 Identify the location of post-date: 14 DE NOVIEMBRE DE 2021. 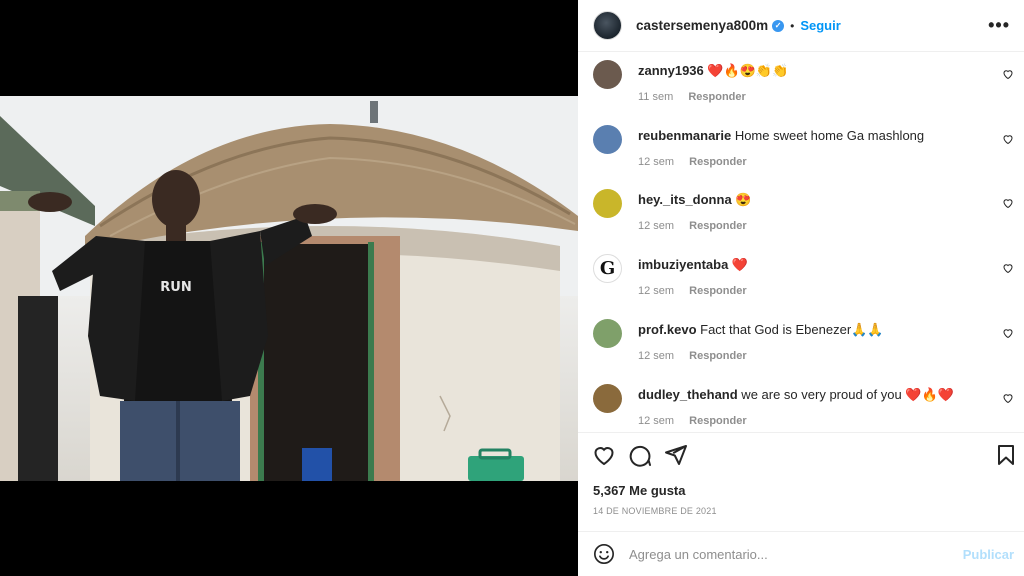
(655, 511).